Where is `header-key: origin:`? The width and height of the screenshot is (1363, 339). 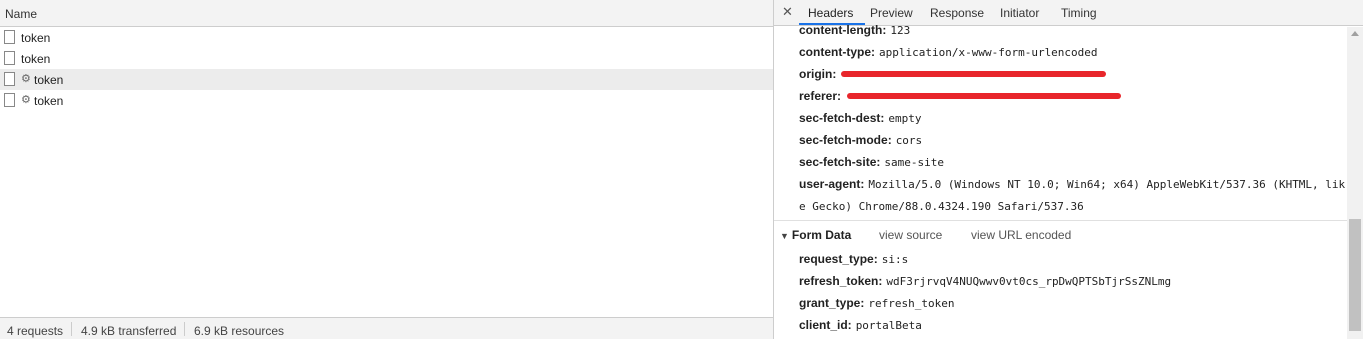
header-key: origin: is located at coordinates (818, 74).